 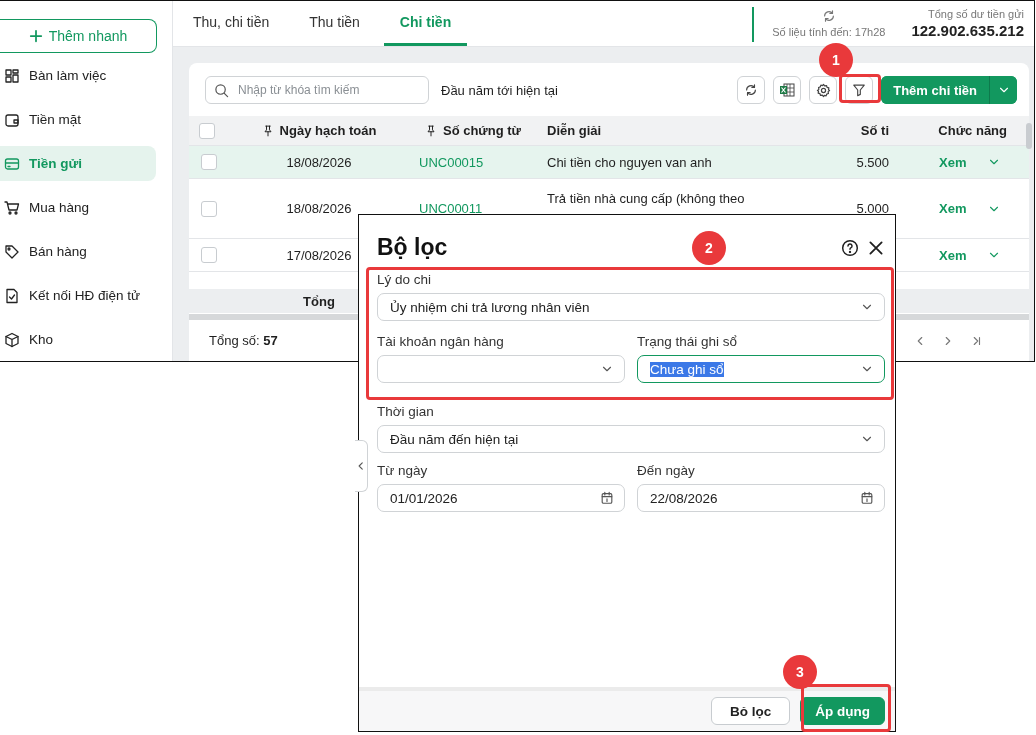 I want to click on field-label: Lý do chi, so click(x=405, y=279).